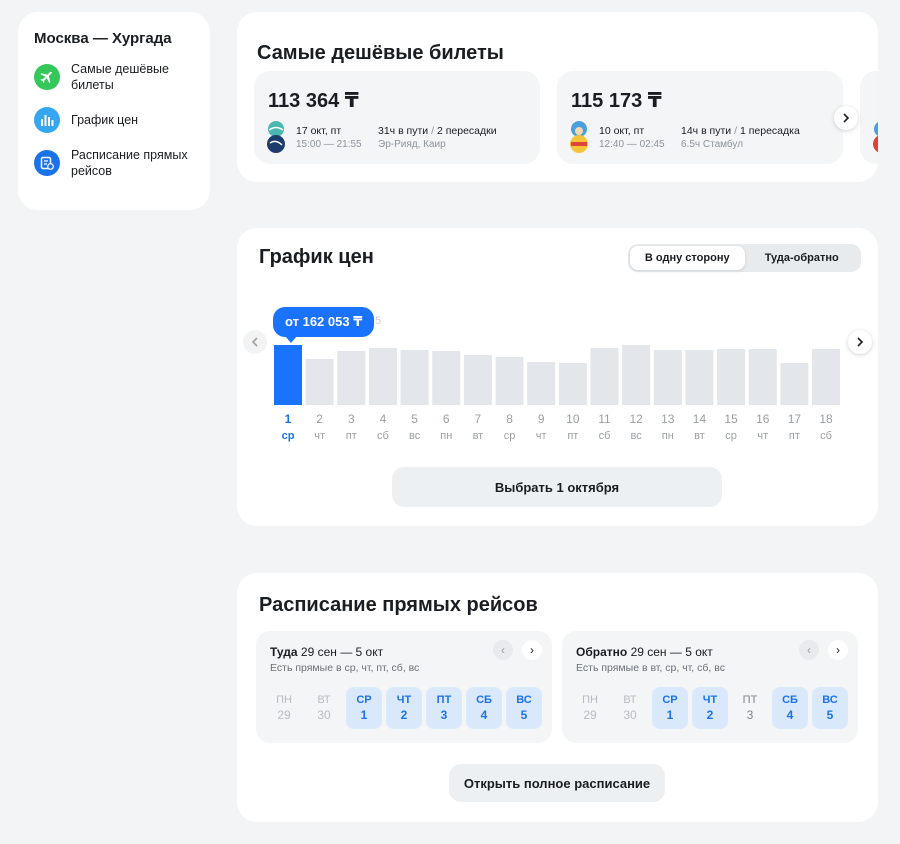 This screenshot has height=844, width=900. I want to click on direction-label: Обратно, so click(602, 652).